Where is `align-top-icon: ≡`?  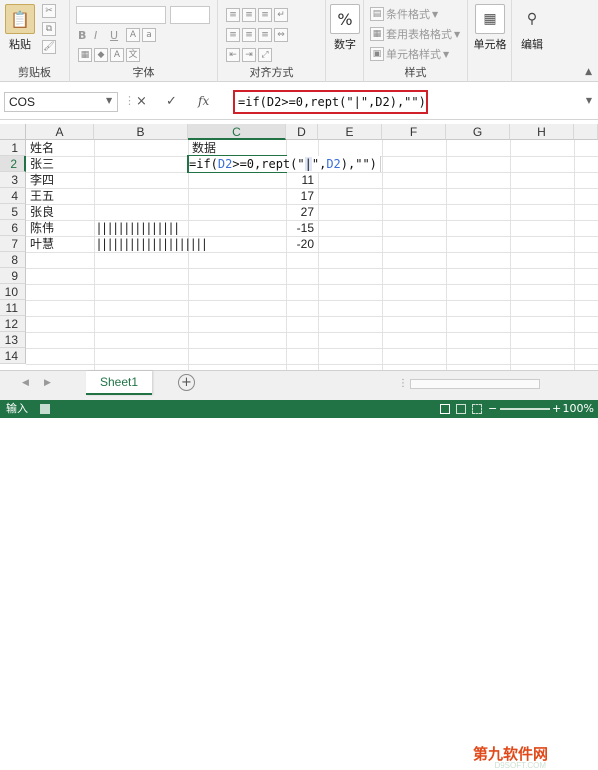 align-top-icon: ≡ is located at coordinates (233, 15).